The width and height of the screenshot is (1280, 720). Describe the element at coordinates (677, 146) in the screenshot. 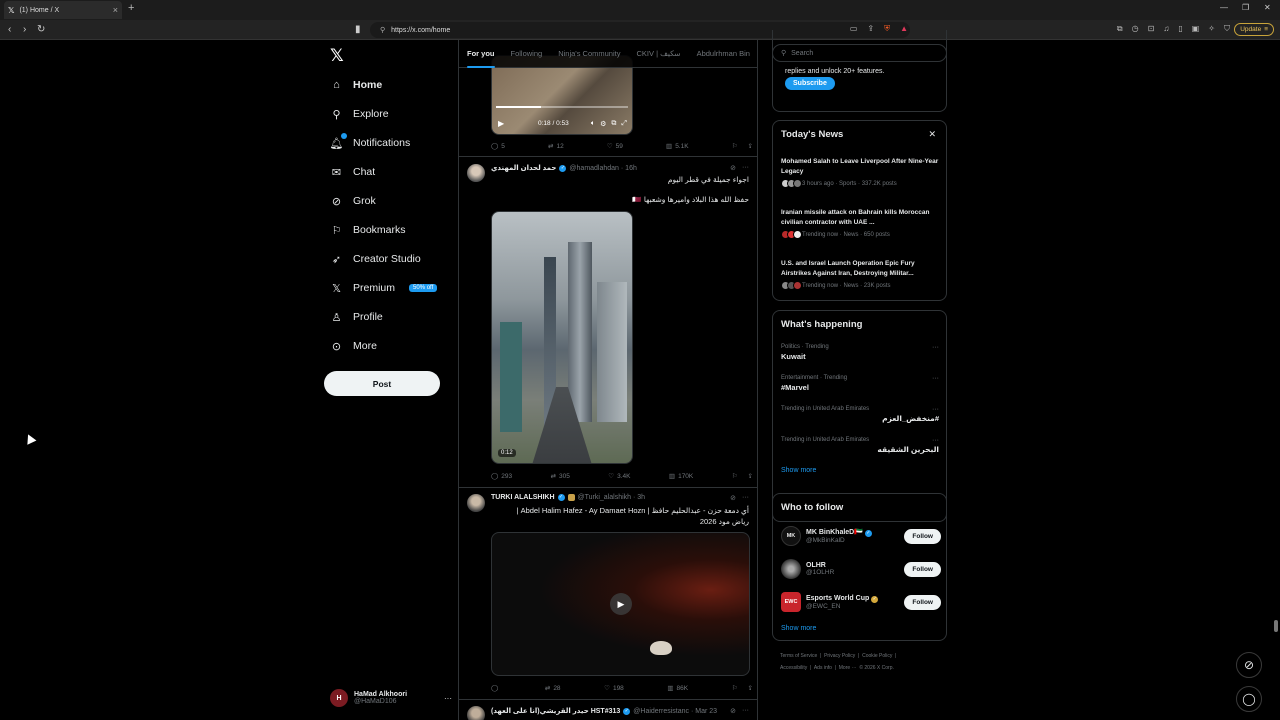

I see `views-button: ▥ 5.1K` at that location.